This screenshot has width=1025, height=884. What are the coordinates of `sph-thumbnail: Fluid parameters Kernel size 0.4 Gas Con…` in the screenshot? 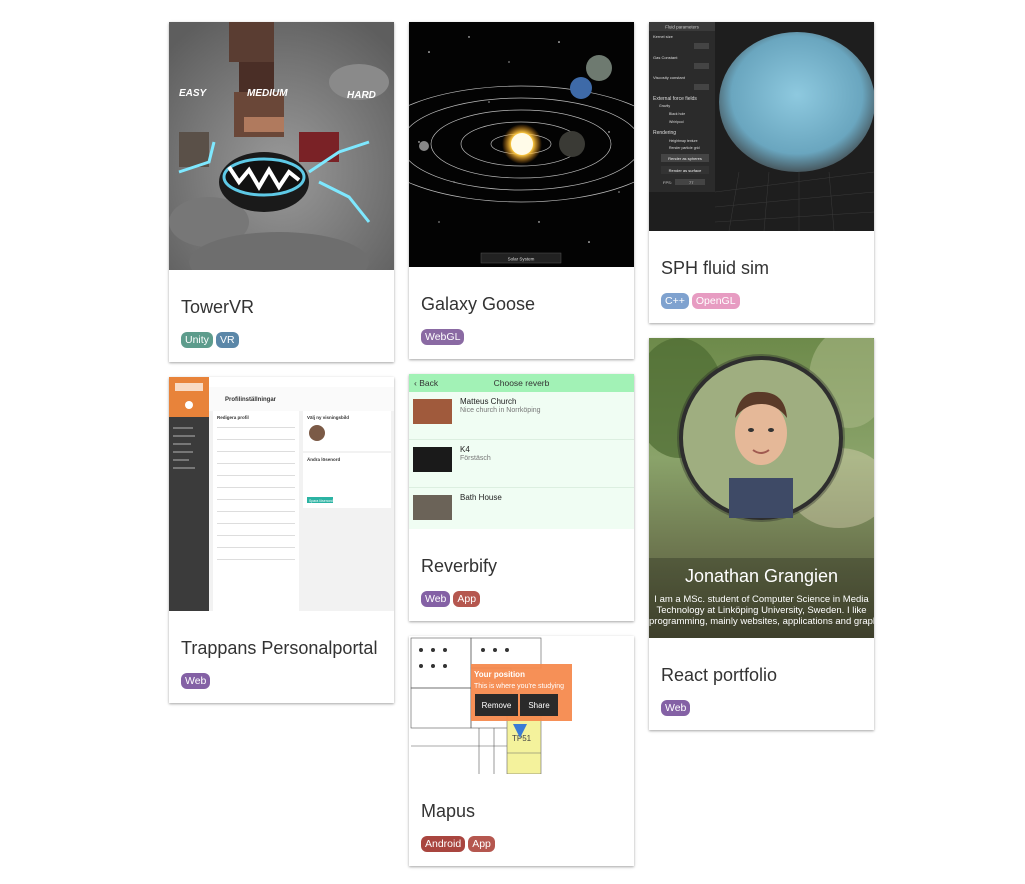 It's located at (761, 126).